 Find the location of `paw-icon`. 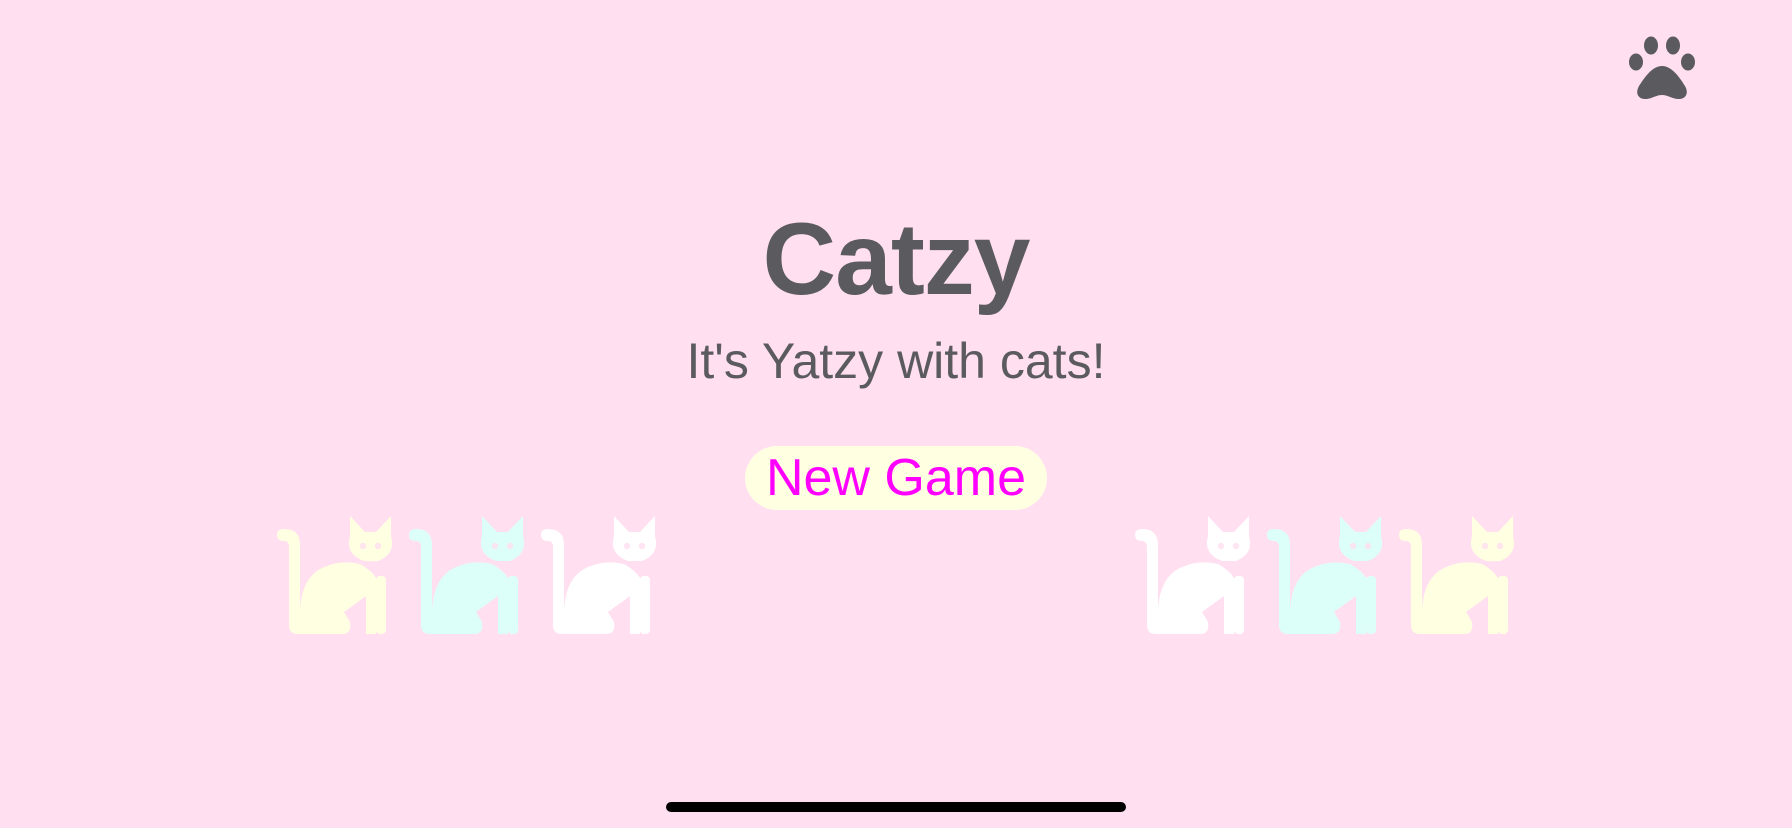

paw-icon is located at coordinates (1662, 67).